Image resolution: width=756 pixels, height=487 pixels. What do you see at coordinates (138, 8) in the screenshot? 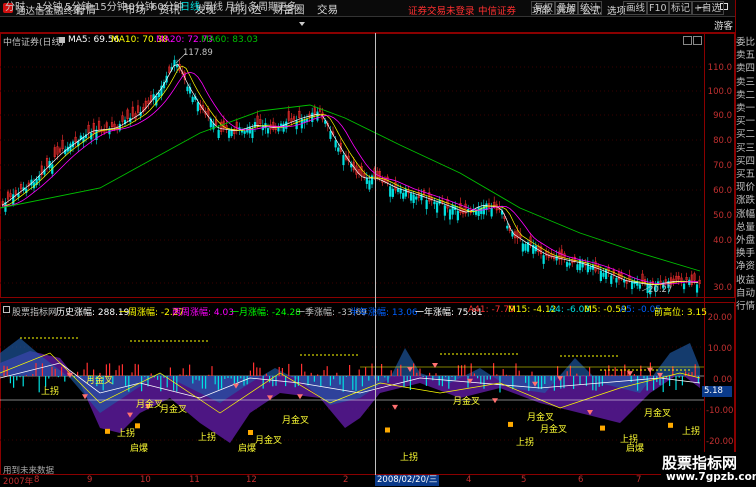
I see `tab-30min: 30分钟` at bounding box center [138, 8].